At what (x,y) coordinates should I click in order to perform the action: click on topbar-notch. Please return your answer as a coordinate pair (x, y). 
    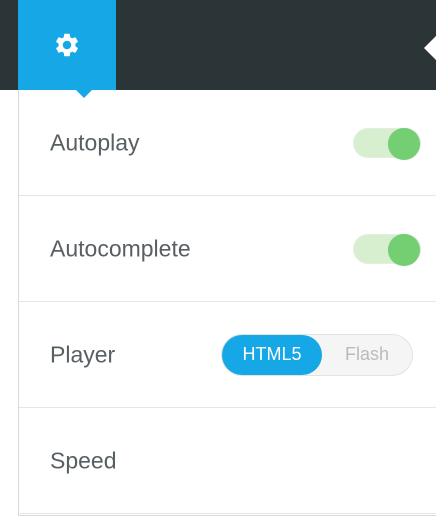
    Looking at the image, I should click on (430, 48).